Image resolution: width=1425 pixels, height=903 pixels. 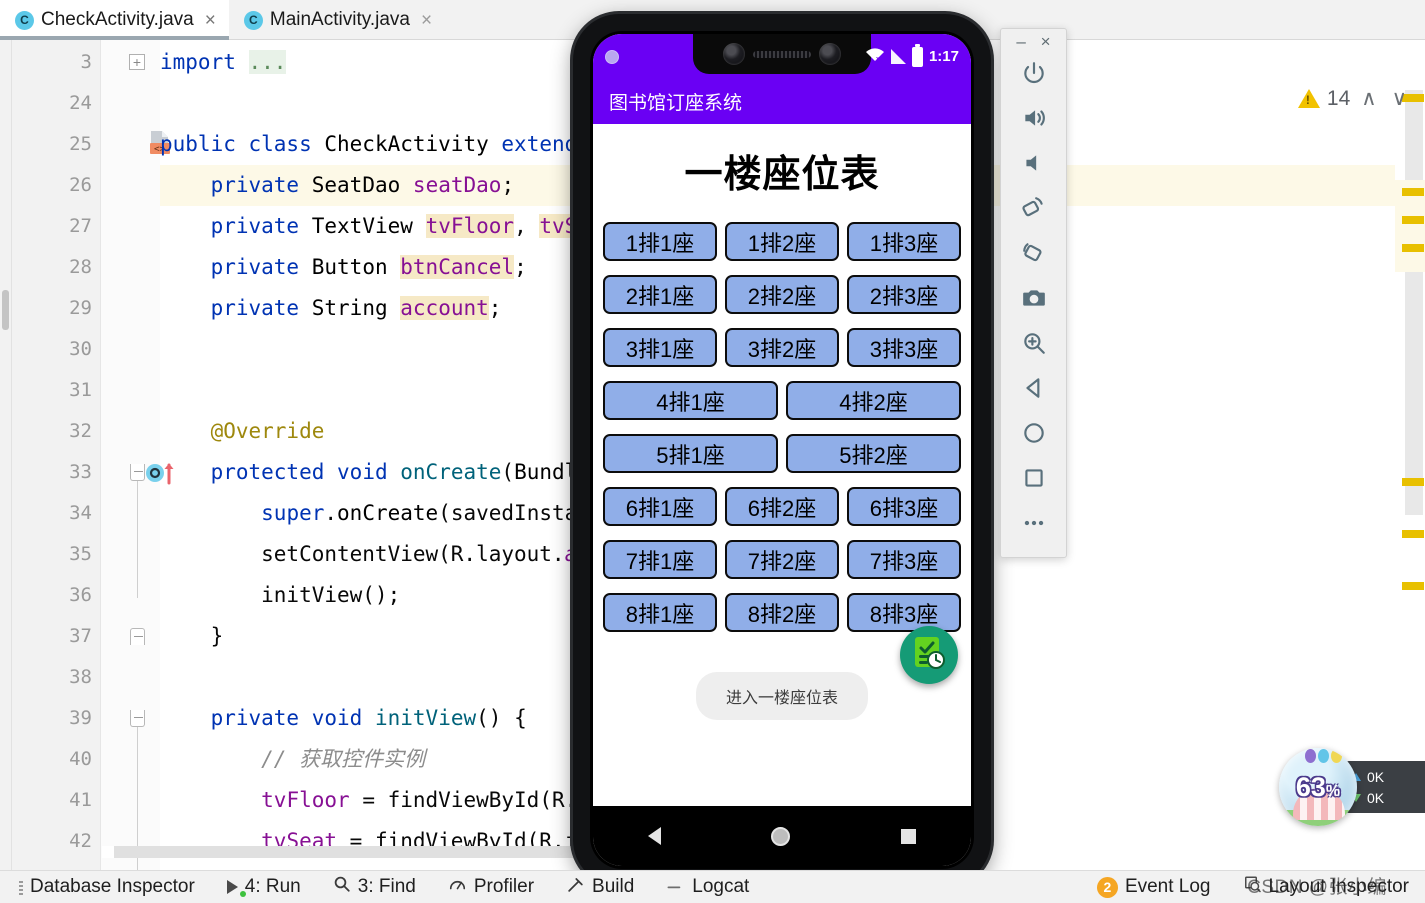 I want to click on stripe-track, so click(x=1414, y=302).